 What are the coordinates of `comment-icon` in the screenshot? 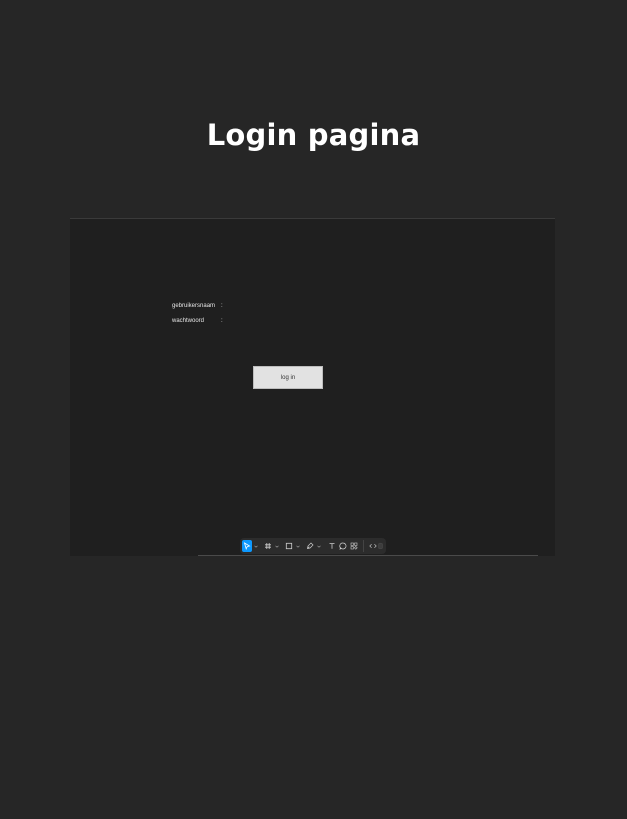 It's located at (343, 546).